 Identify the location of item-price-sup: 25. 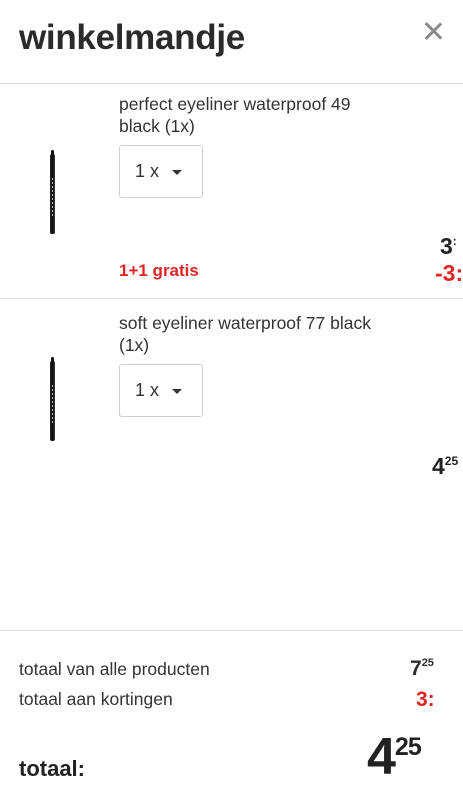
(451, 461).